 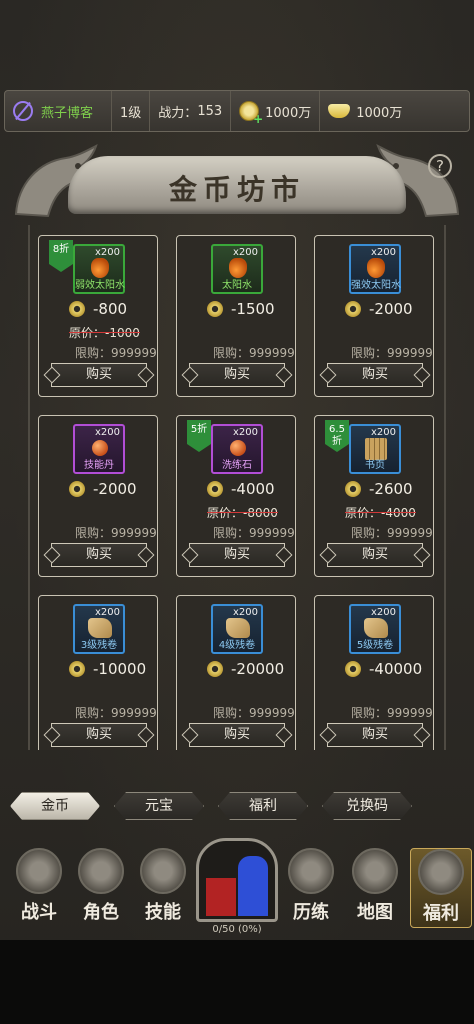 I want to click on portal-blue-fill, so click(x=253, y=886).